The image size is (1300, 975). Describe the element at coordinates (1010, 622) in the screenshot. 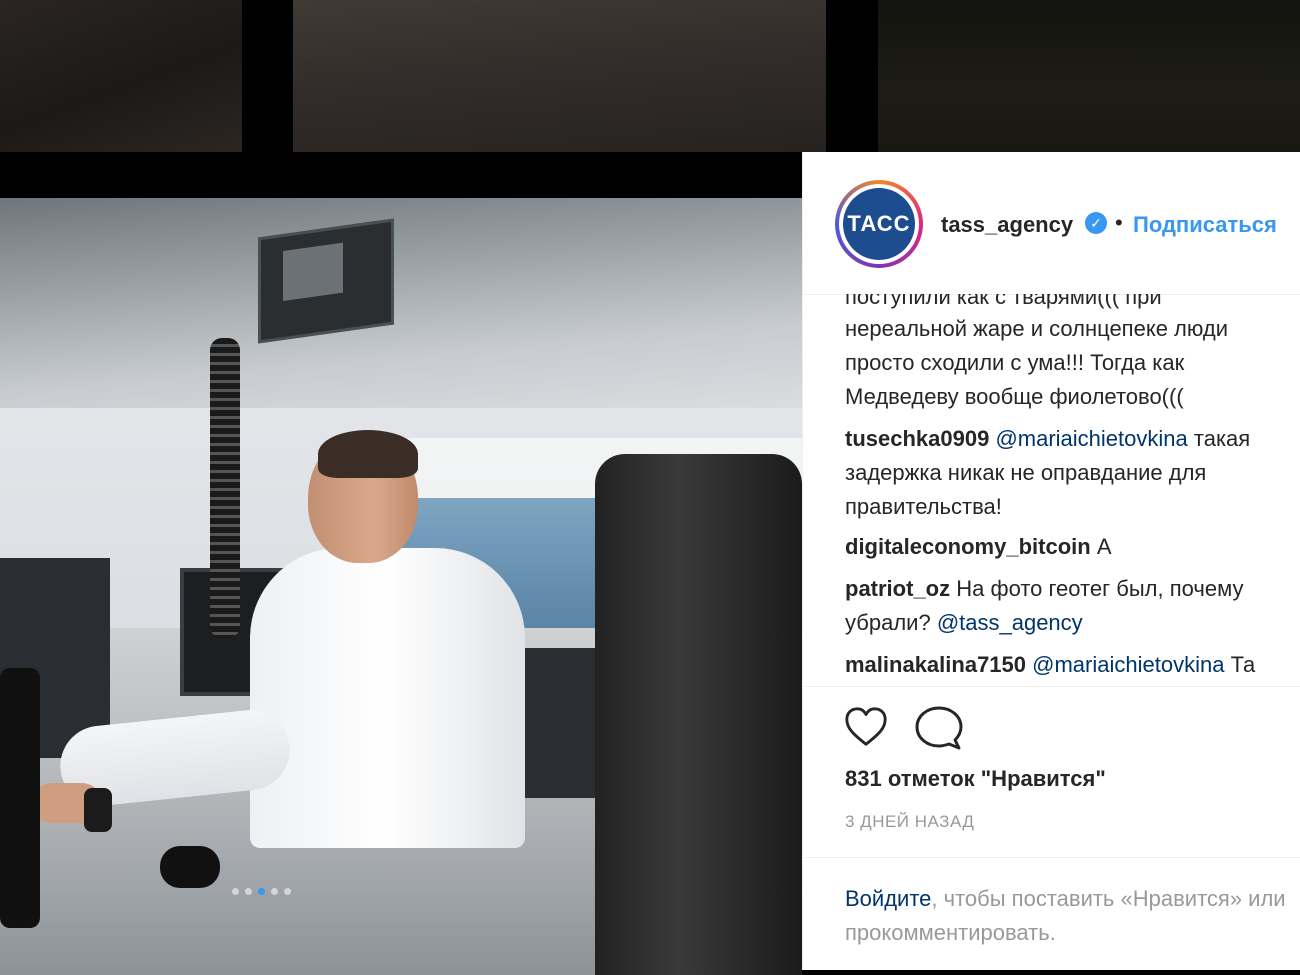

I see `comment-mention: @tass_agency` at that location.